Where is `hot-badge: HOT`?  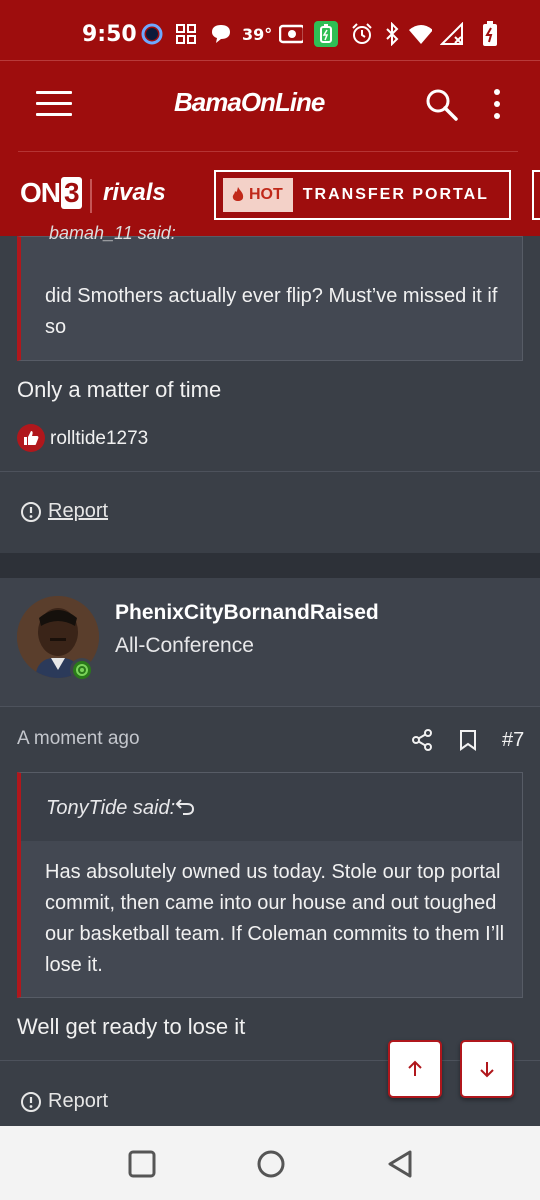 hot-badge: HOT is located at coordinates (258, 195).